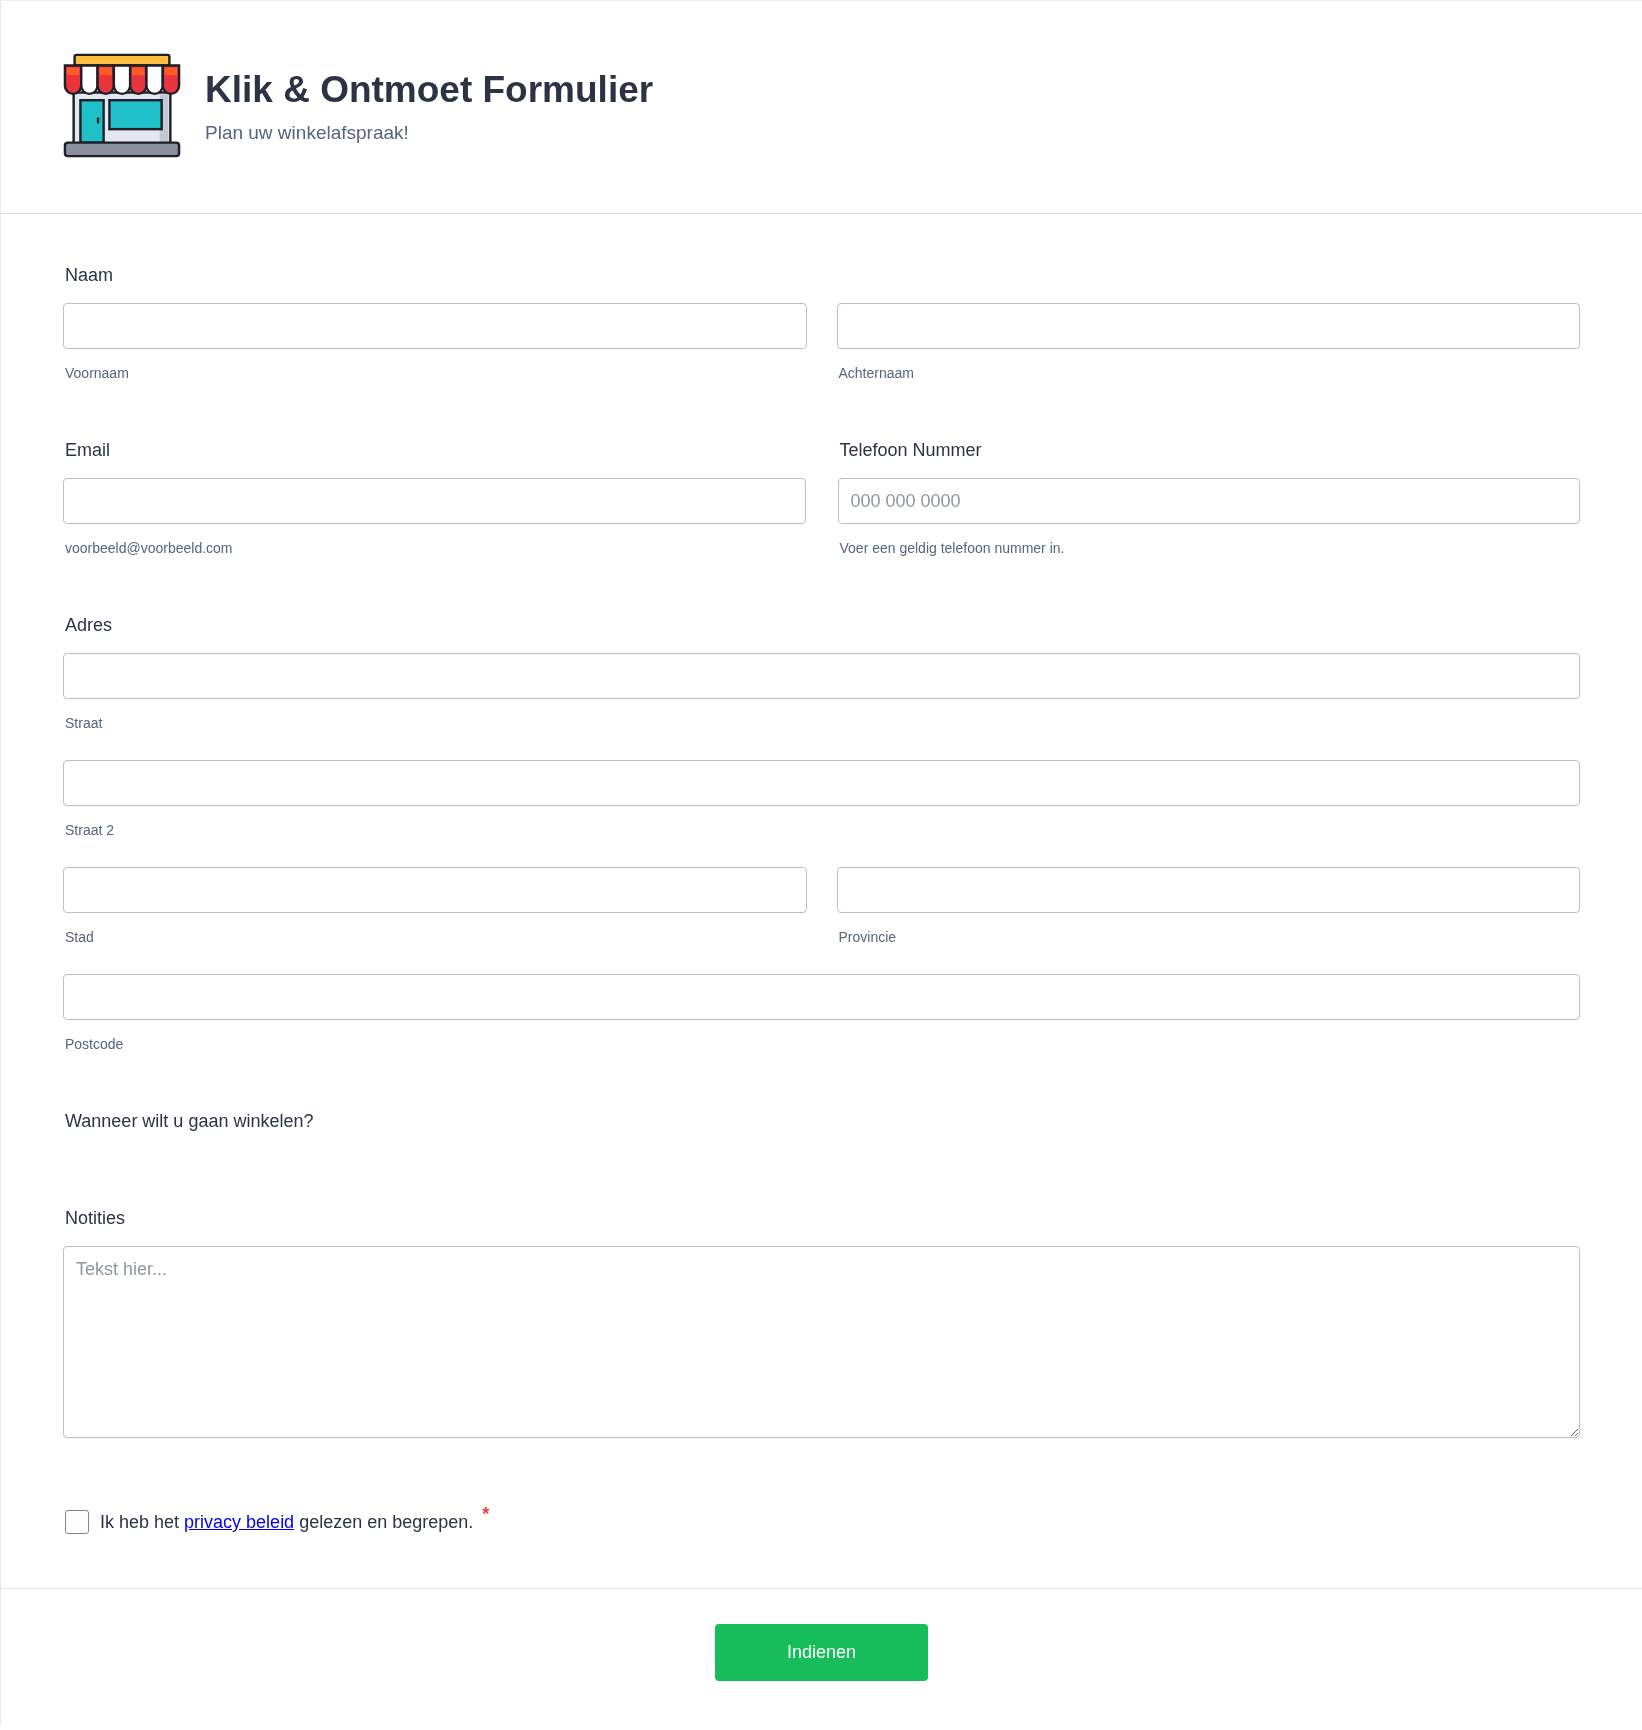 This screenshot has width=1642, height=1730. I want to click on field-hint: voorbeeld@voorbeeld.com, so click(148, 548).